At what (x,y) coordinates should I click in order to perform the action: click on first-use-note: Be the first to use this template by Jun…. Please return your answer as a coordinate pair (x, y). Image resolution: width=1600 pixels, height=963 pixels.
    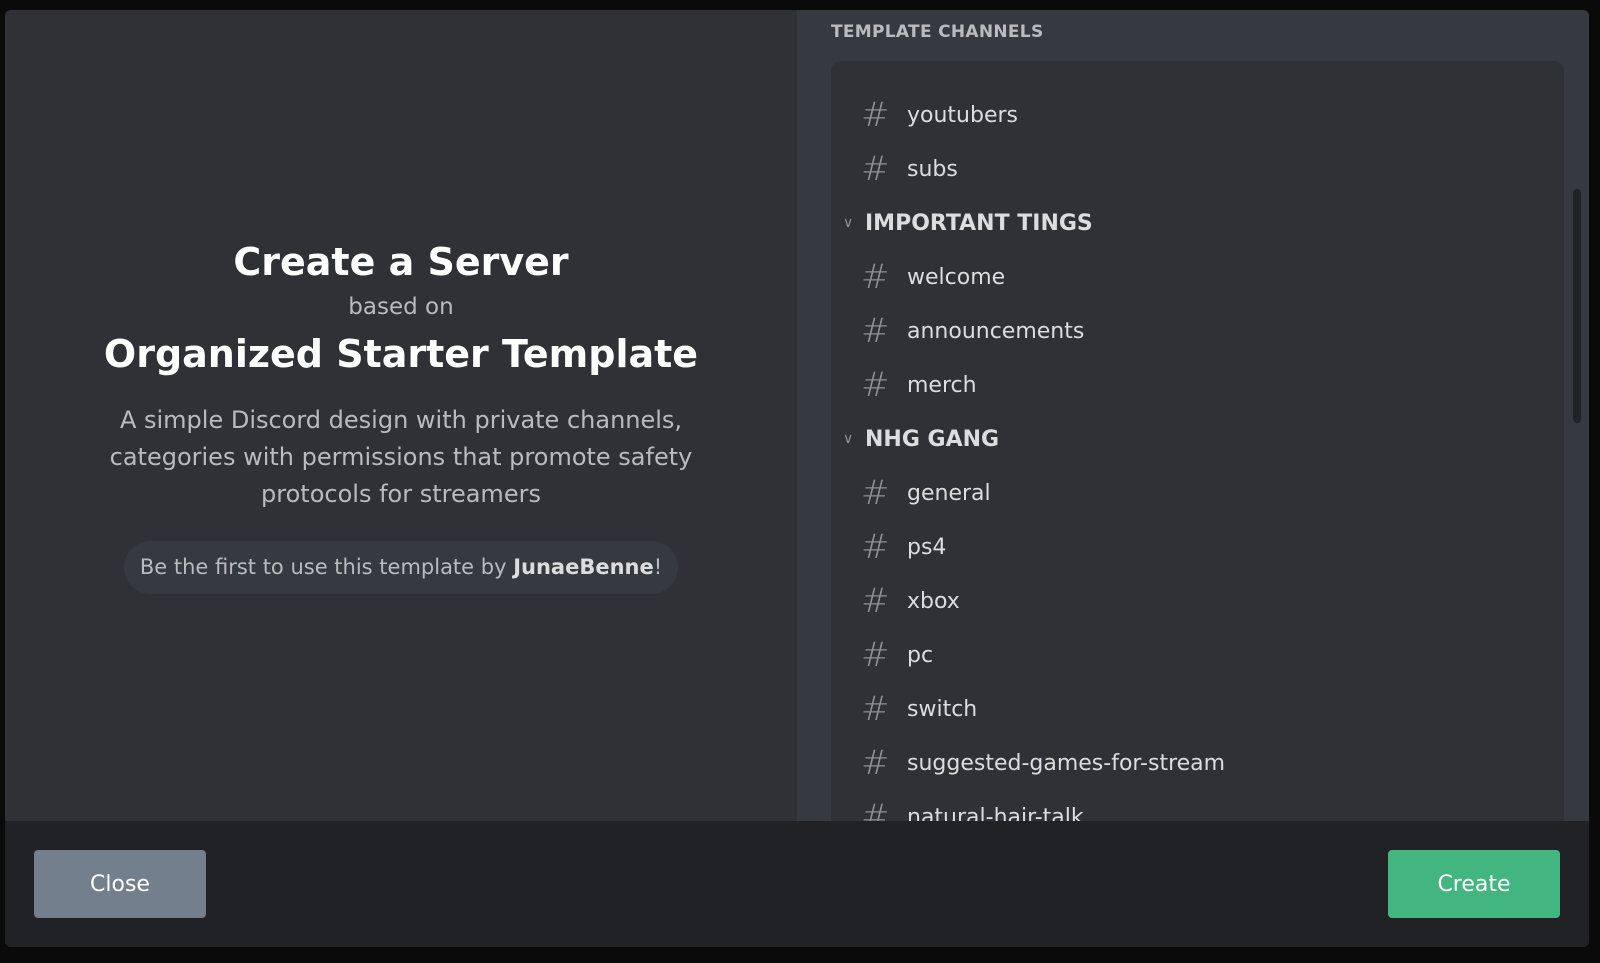
    Looking at the image, I should click on (401, 567).